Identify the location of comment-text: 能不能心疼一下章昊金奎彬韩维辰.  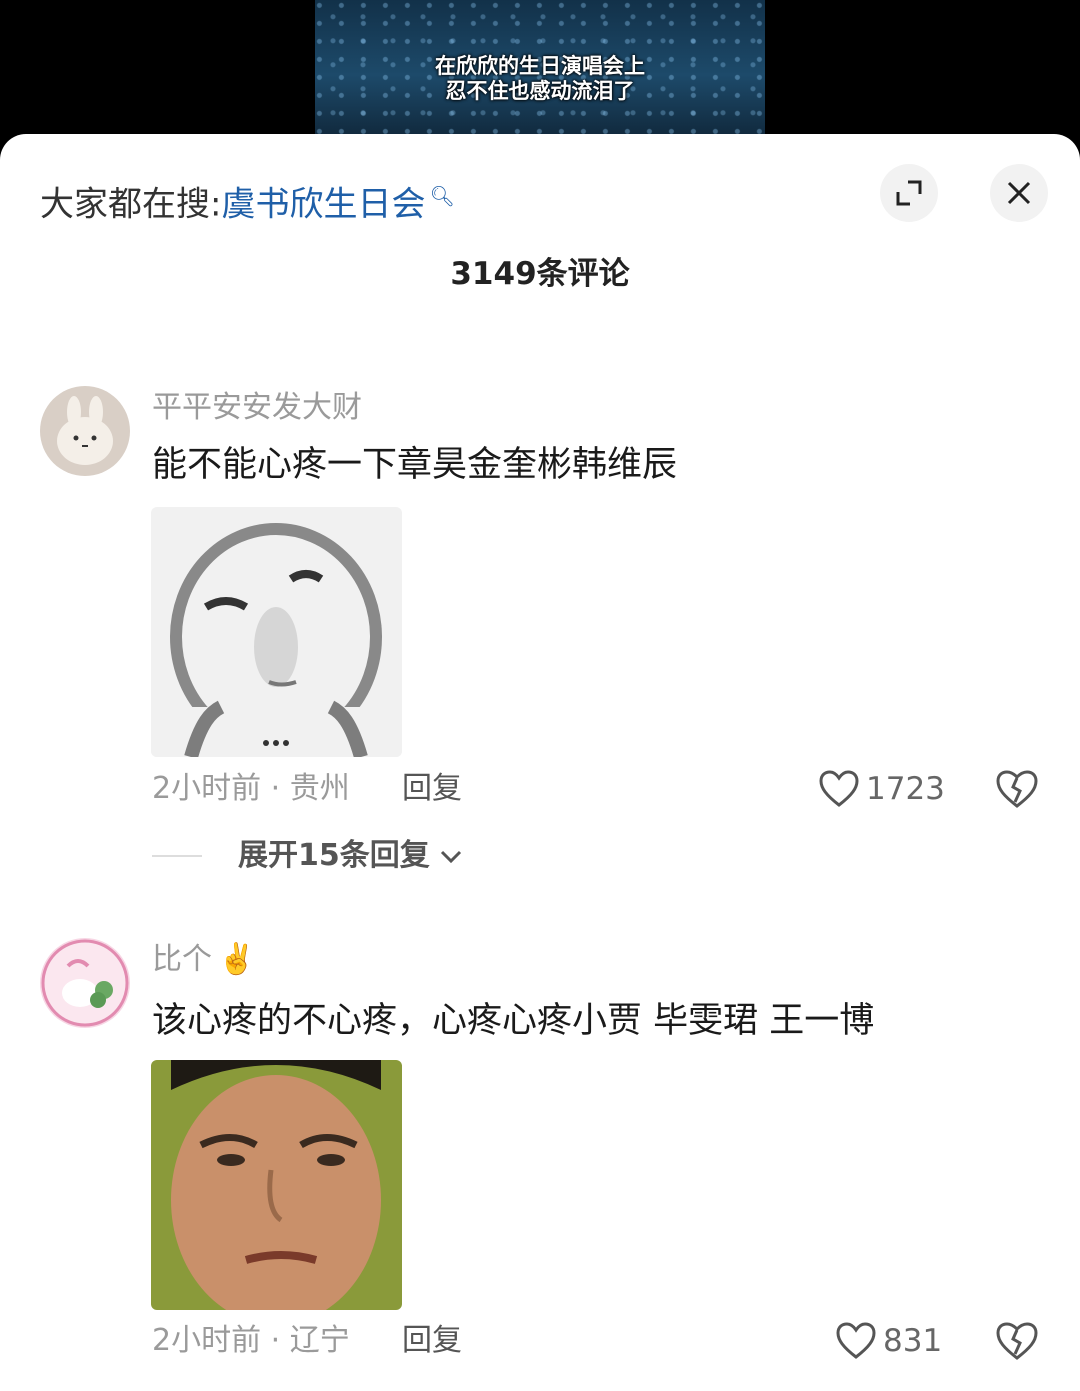
(415, 465).